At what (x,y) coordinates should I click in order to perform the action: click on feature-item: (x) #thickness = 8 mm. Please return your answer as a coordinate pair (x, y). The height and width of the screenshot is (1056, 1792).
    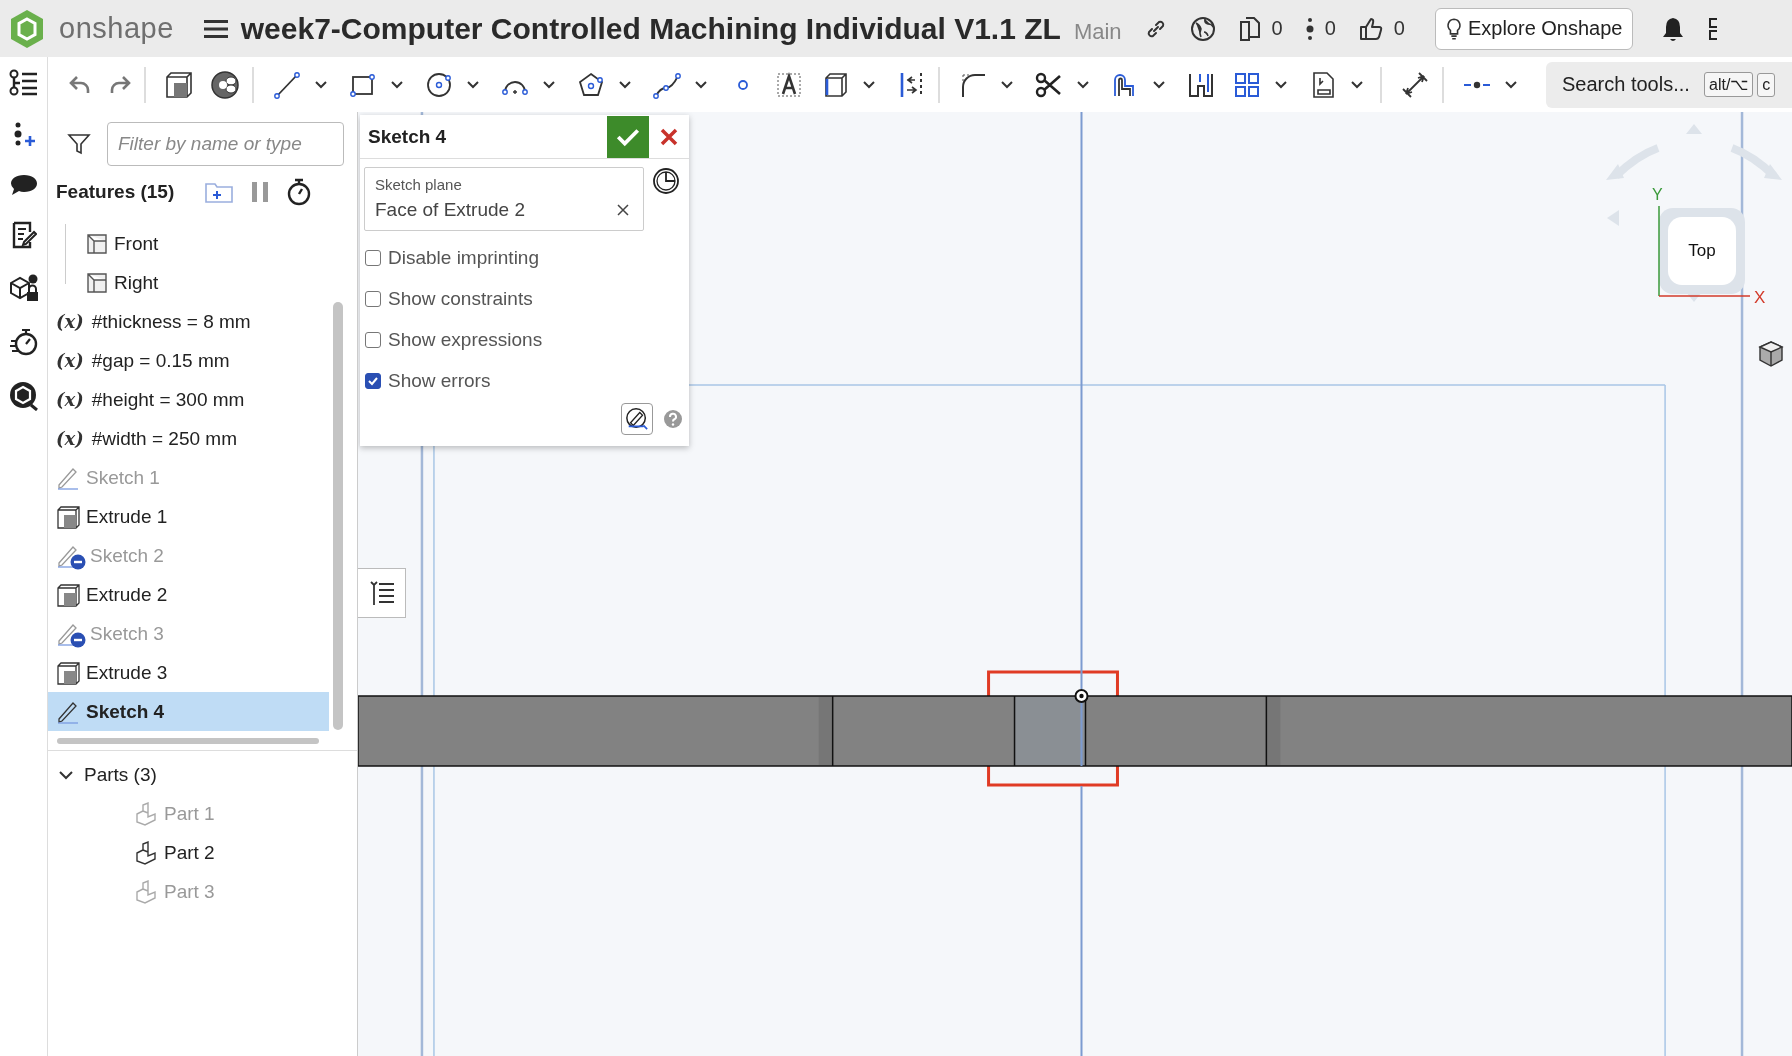
    Looking at the image, I should click on (188, 321).